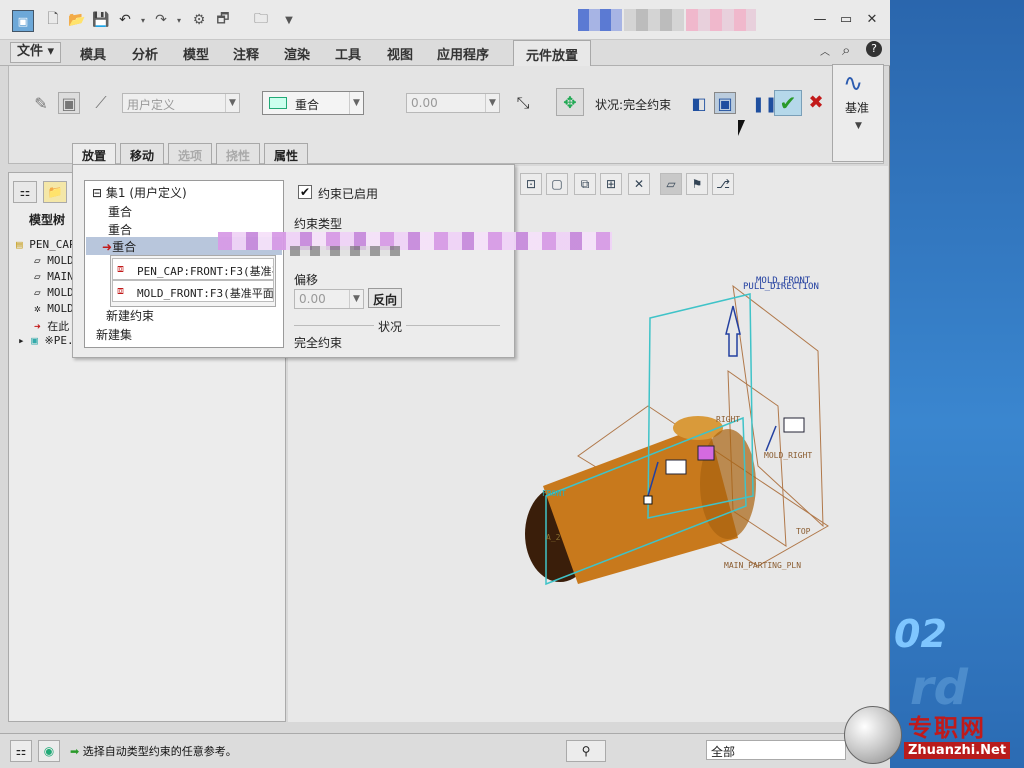  I want to click on component-interface-icon: ▣, so click(69, 103).